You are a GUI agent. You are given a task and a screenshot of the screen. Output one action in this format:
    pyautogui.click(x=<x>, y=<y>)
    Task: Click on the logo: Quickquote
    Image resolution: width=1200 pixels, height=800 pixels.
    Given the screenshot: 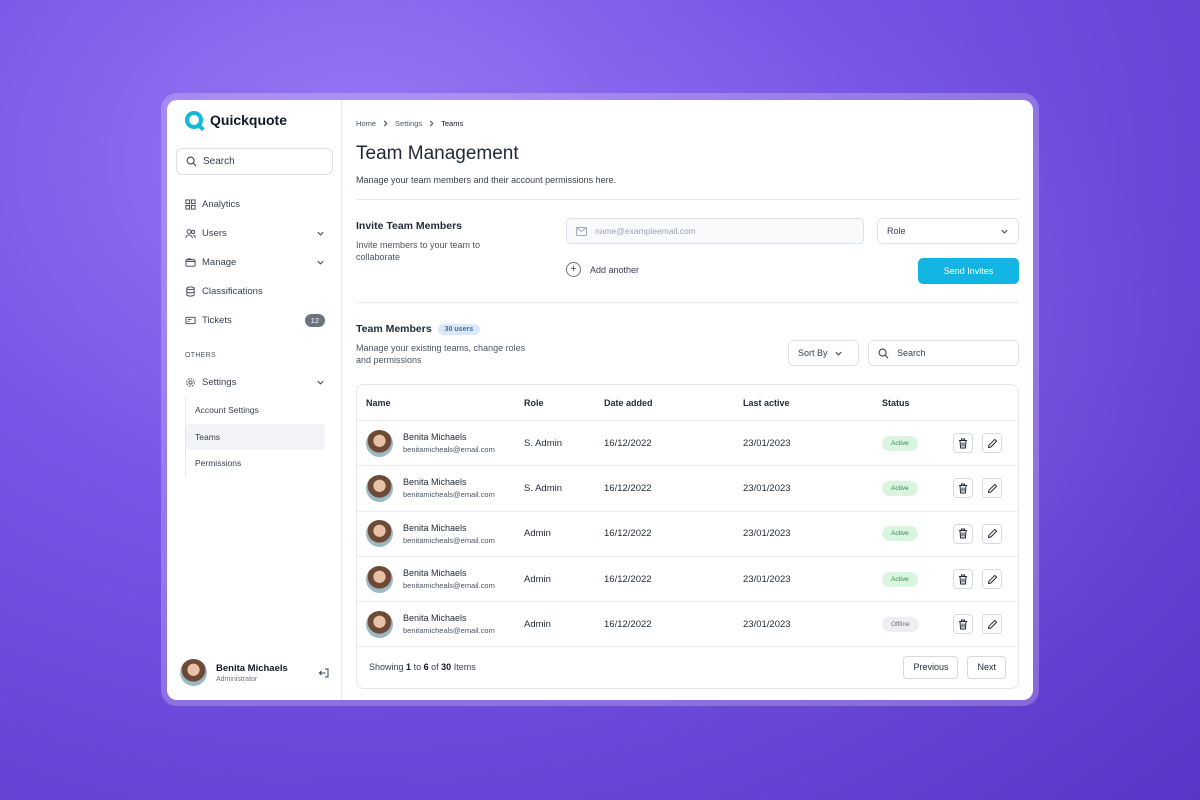 What is the action you would take?
    pyautogui.click(x=236, y=120)
    